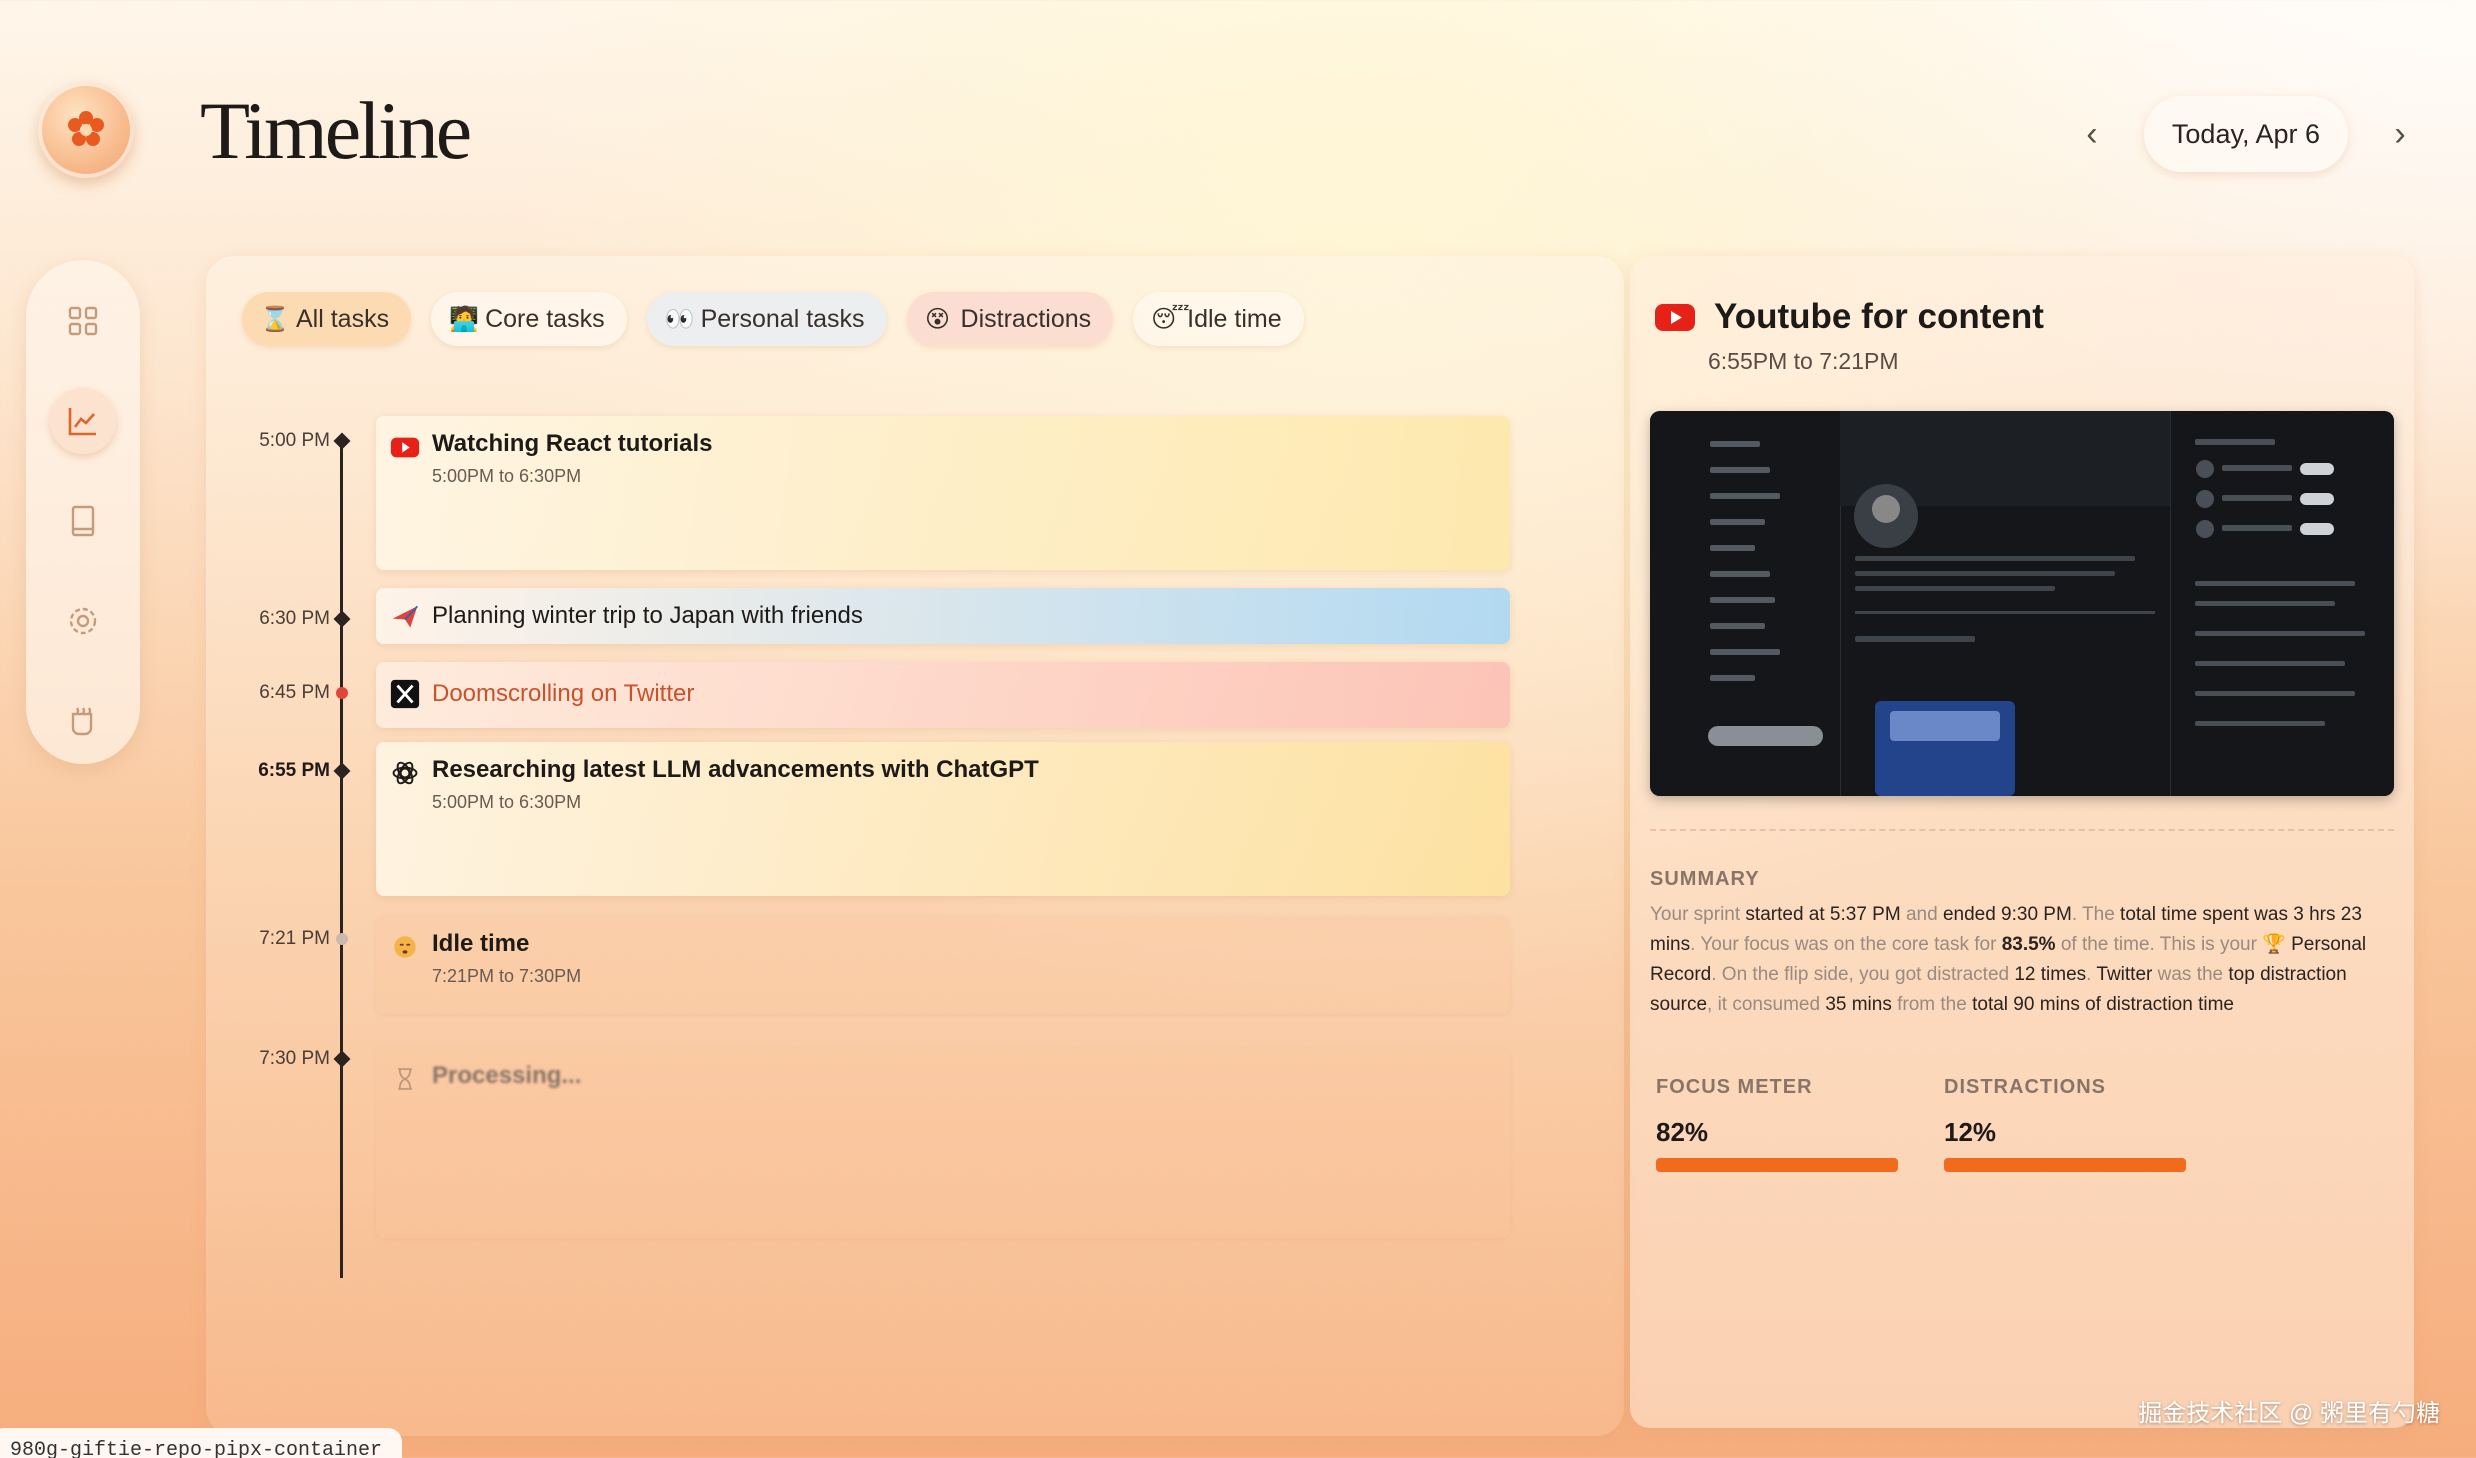 Image resolution: width=2476 pixels, height=1458 pixels. I want to click on entry-title: Idle time, so click(481, 943).